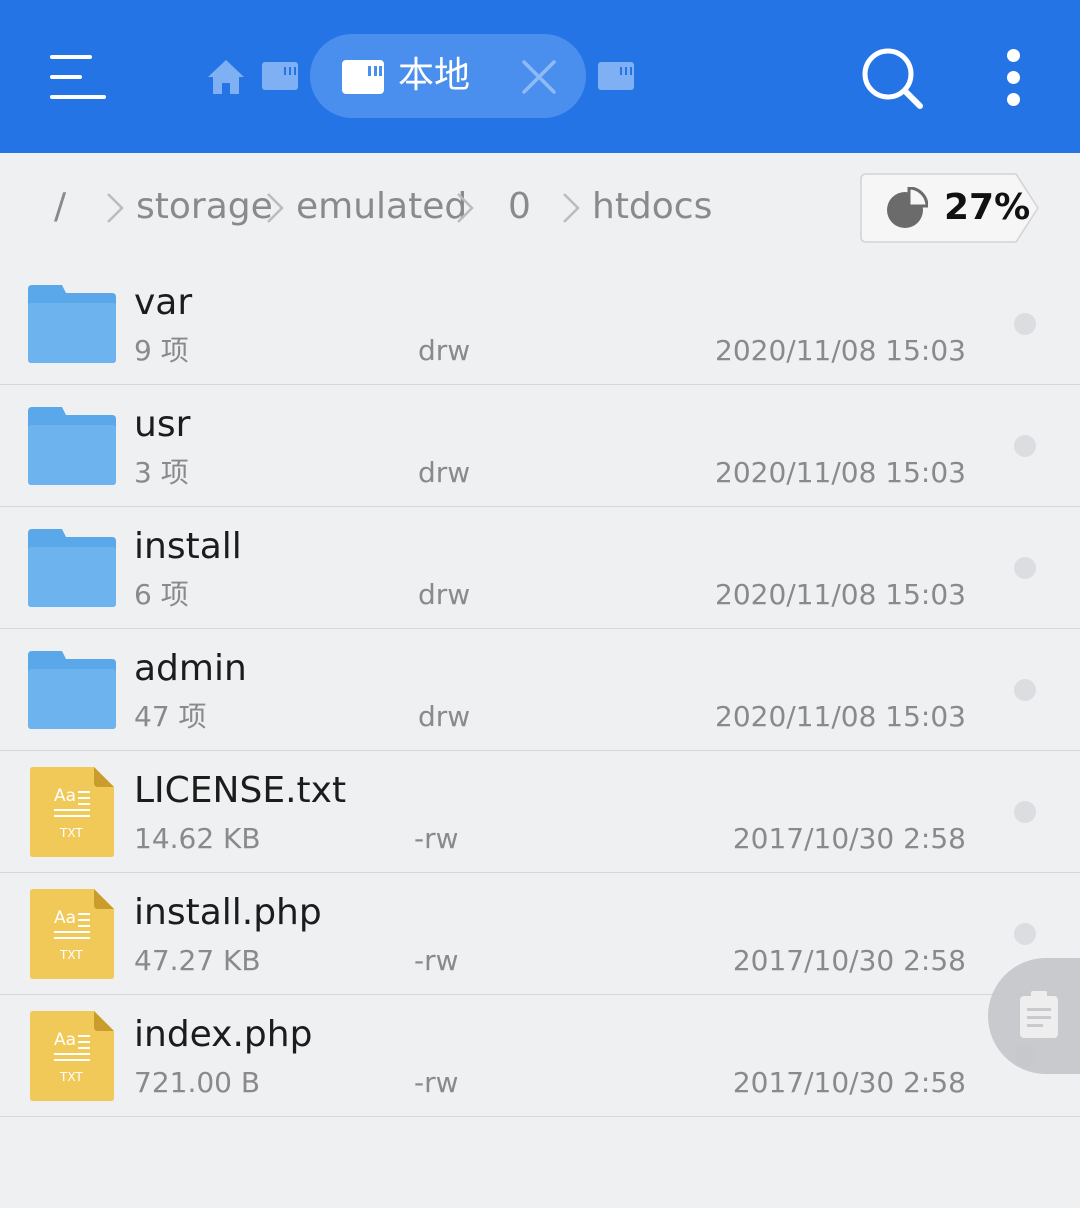 The height and width of the screenshot is (1208, 1080). What do you see at coordinates (228, 912) in the screenshot?
I see `file-name: install.php` at bounding box center [228, 912].